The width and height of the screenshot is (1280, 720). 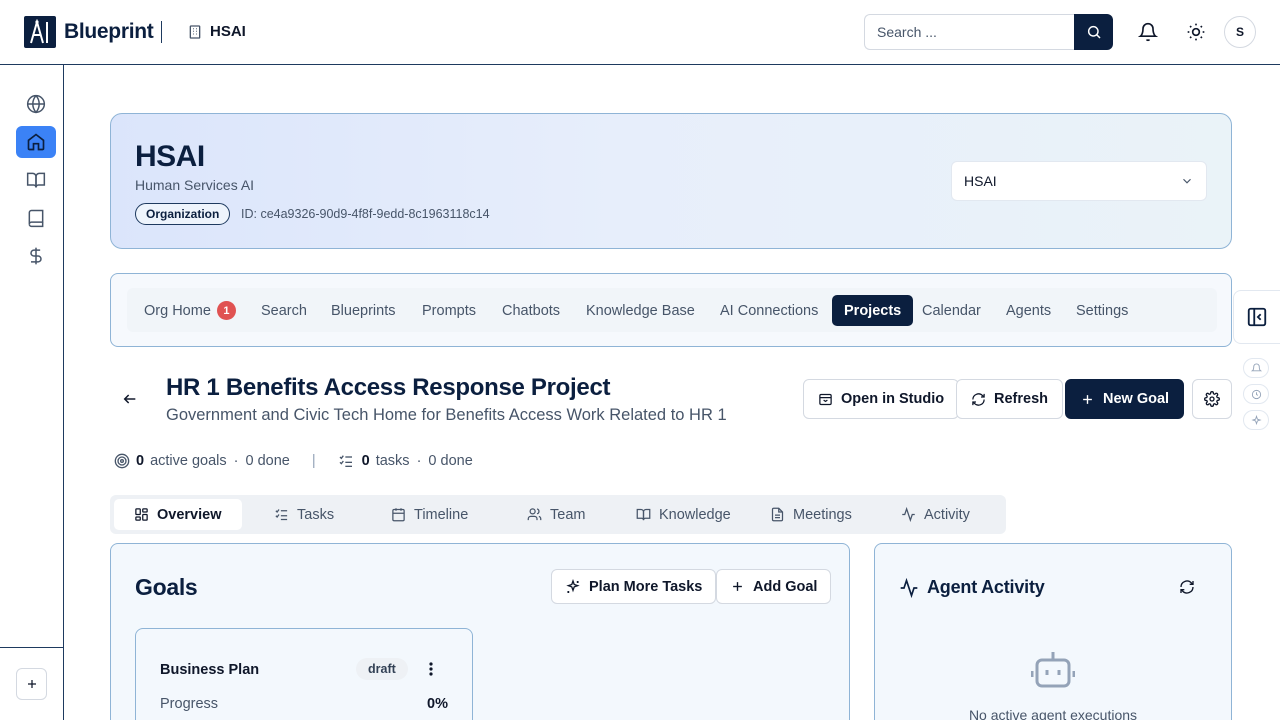 I want to click on project-settings-button, so click(x=1212, y=399).